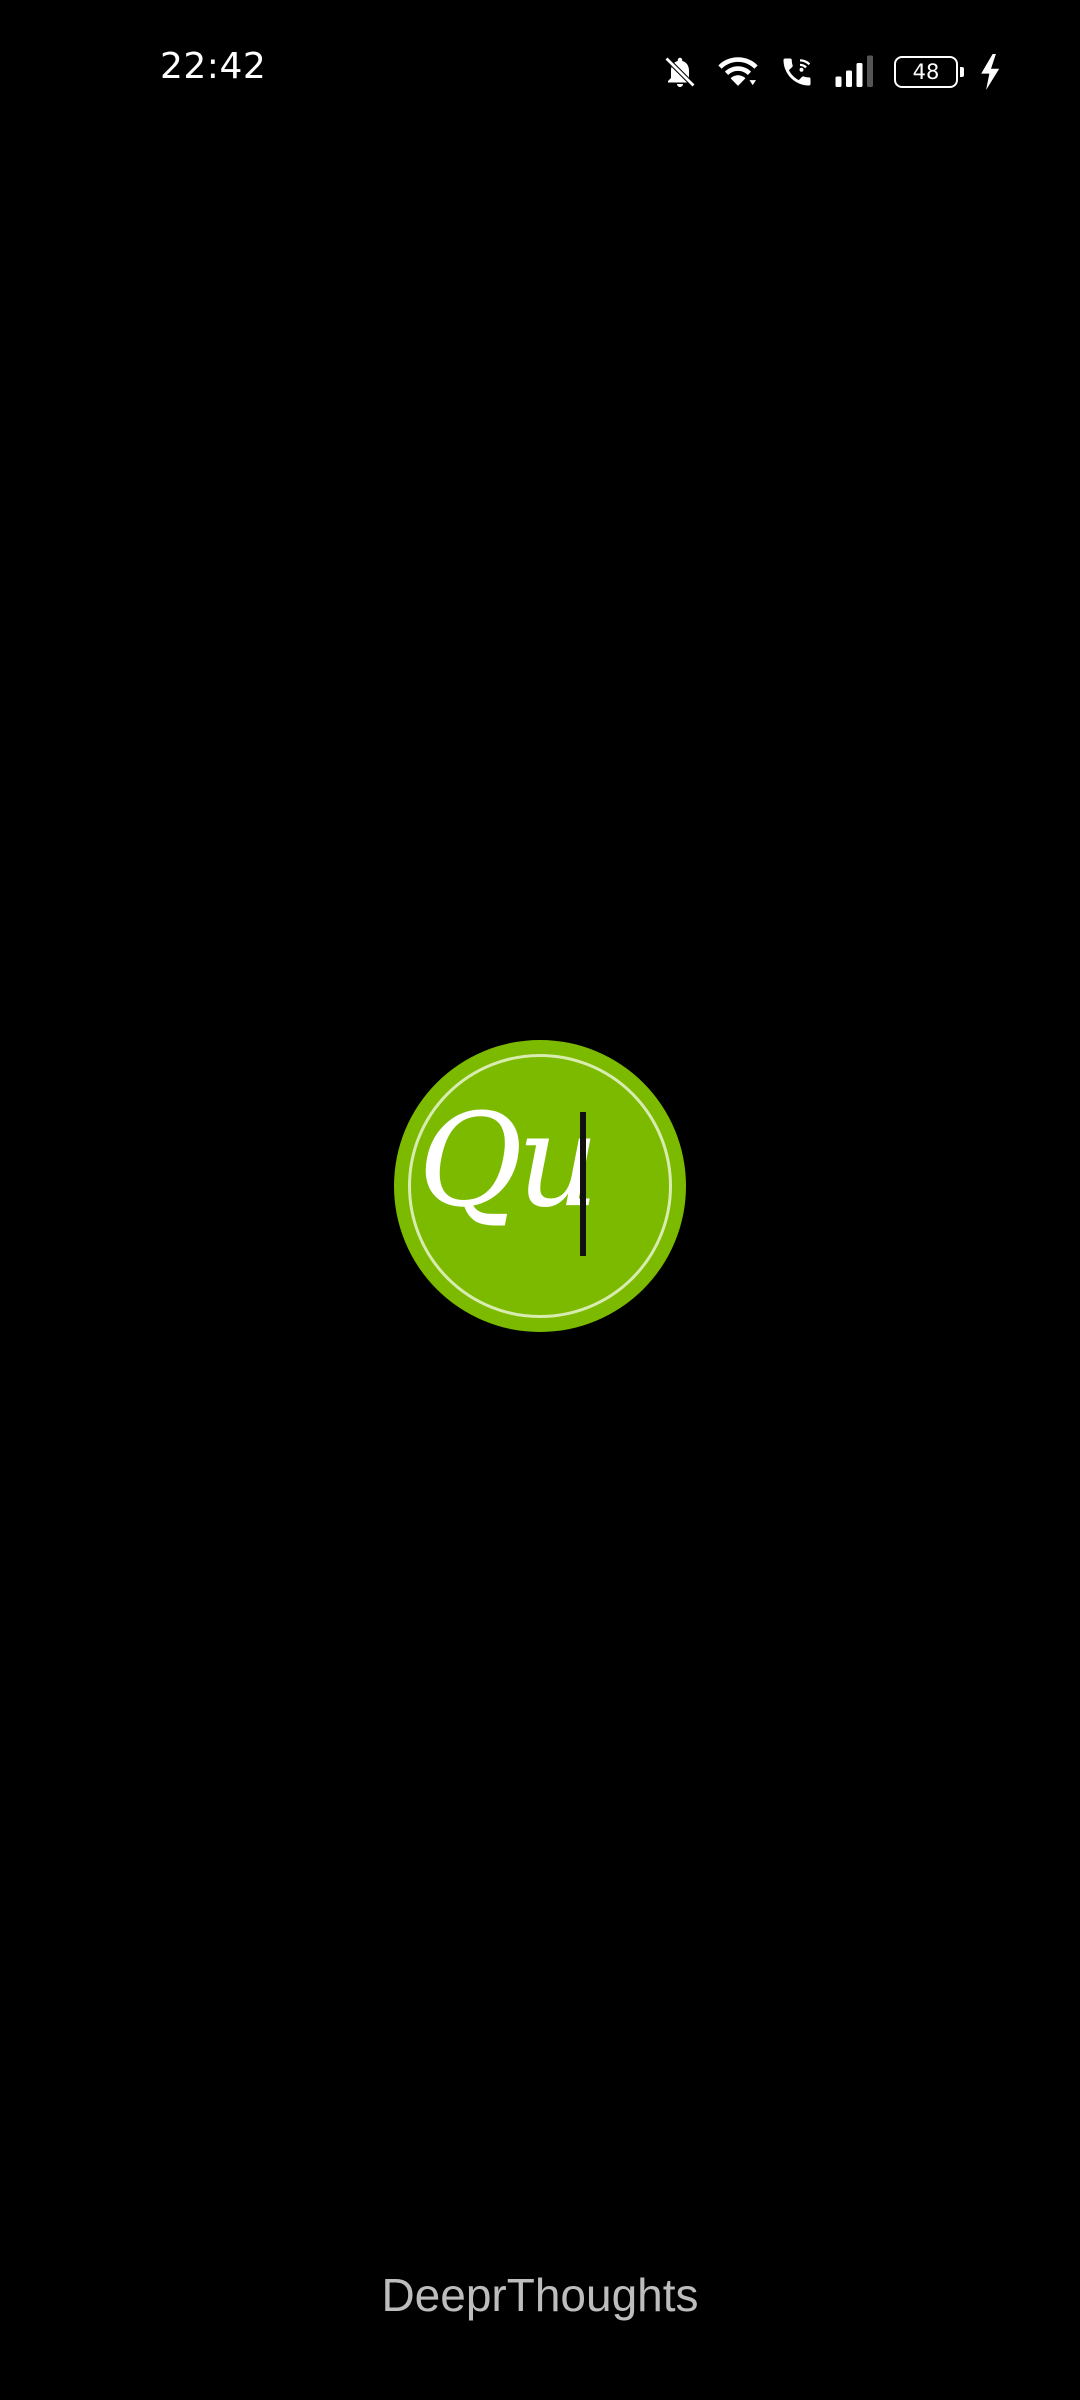  I want to click on battery-level: 48, so click(926, 71).